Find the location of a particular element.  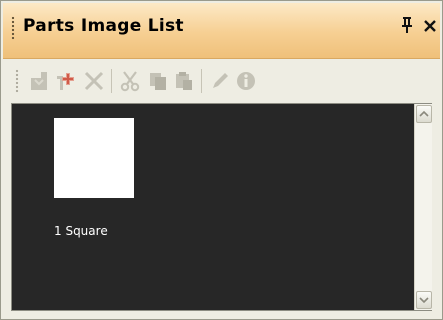

toolbar is located at coordinates (222, 81).